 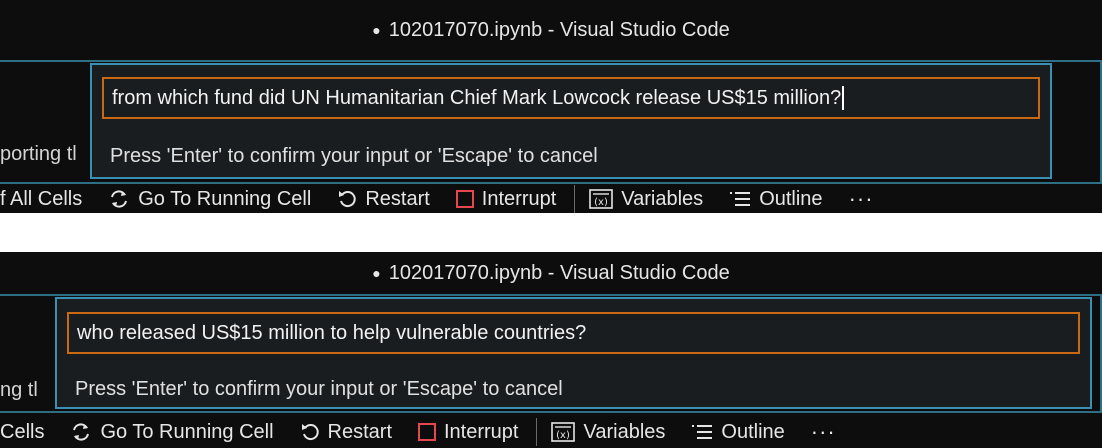 What do you see at coordinates (19, 390) in the screenshot?
I see `notebook-text-behind: ng tl` at bounding box center [19, 390].